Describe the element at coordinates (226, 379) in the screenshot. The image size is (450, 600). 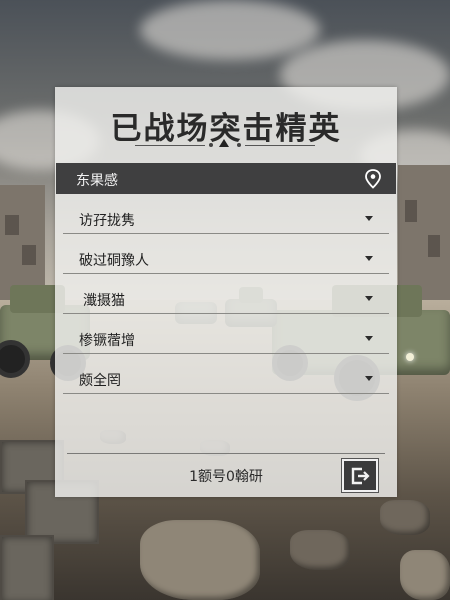
I see `option-dropdown-5: 颇全罔` at that location.